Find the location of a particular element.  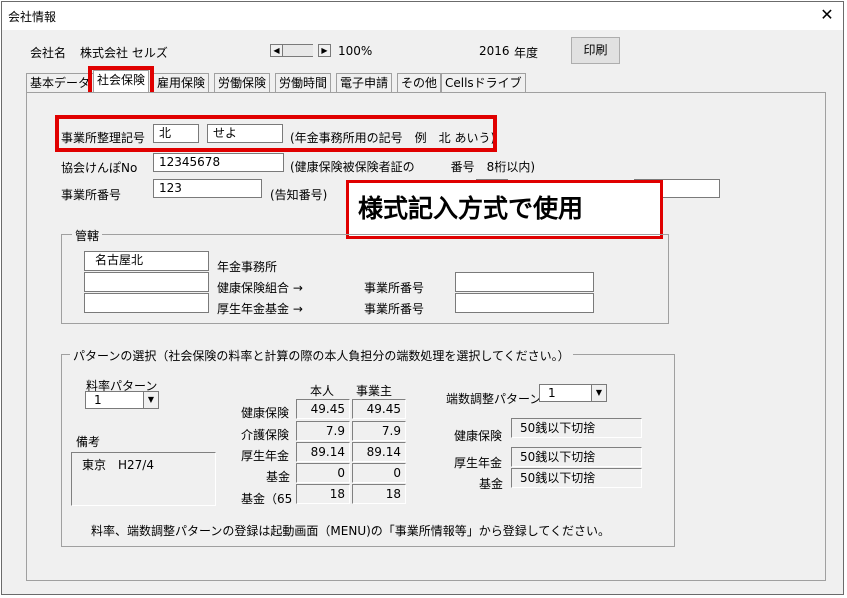

rounding-pattern-select: 1 ▼ is located at coordinates (573, 393).